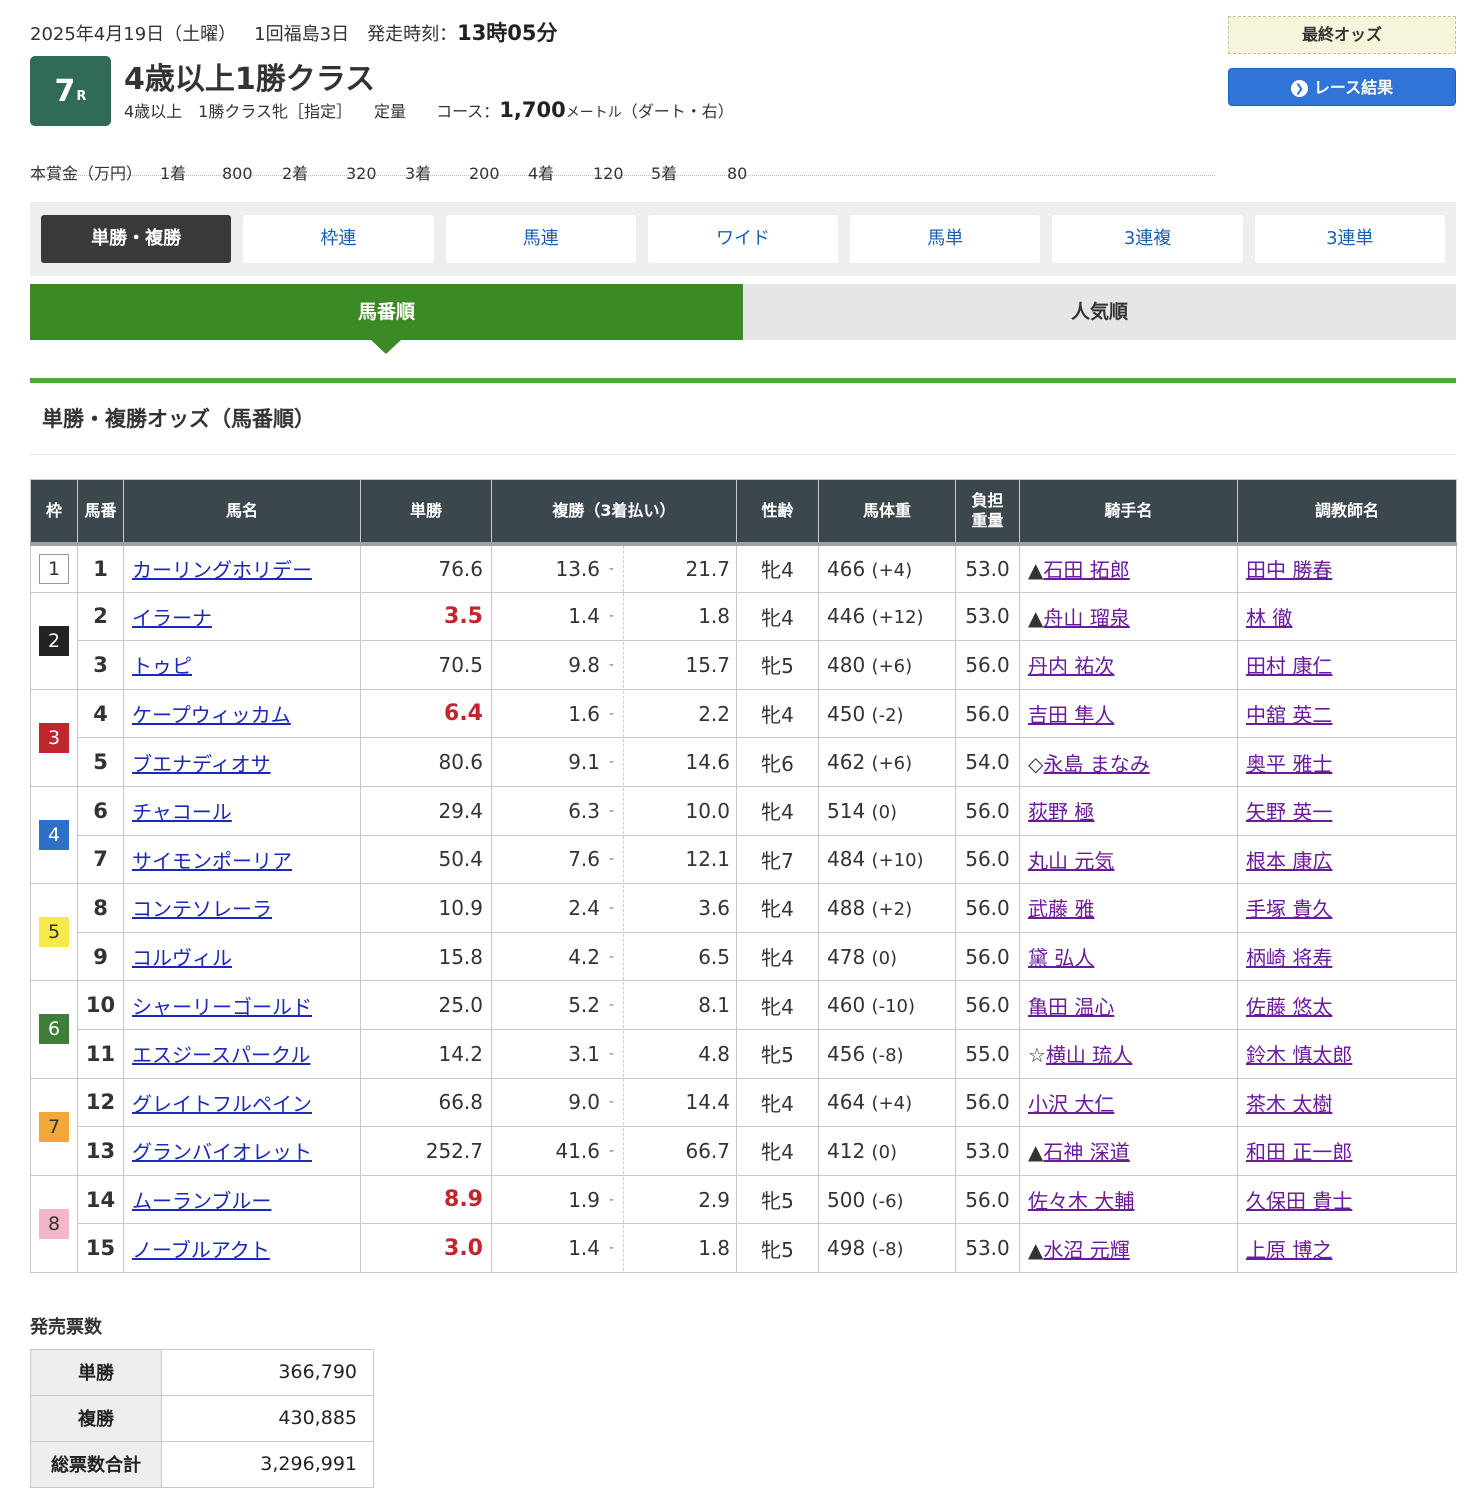  Describe the element at coordinates (1071, 1104) in the screenshot. I see `jockey-link: 小沢 大仁` at that location.